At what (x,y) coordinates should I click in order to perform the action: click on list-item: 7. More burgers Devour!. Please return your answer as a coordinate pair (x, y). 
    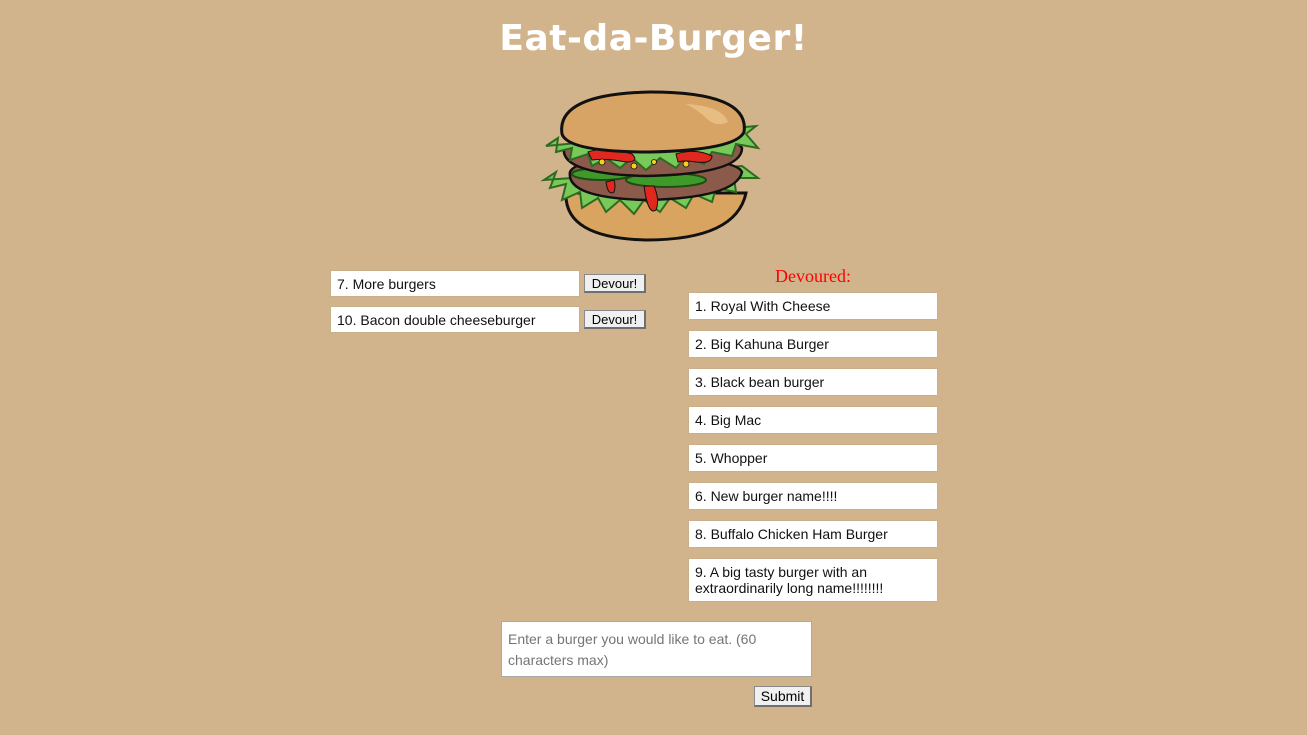
    Looking at the image, I should click on (488, 283).